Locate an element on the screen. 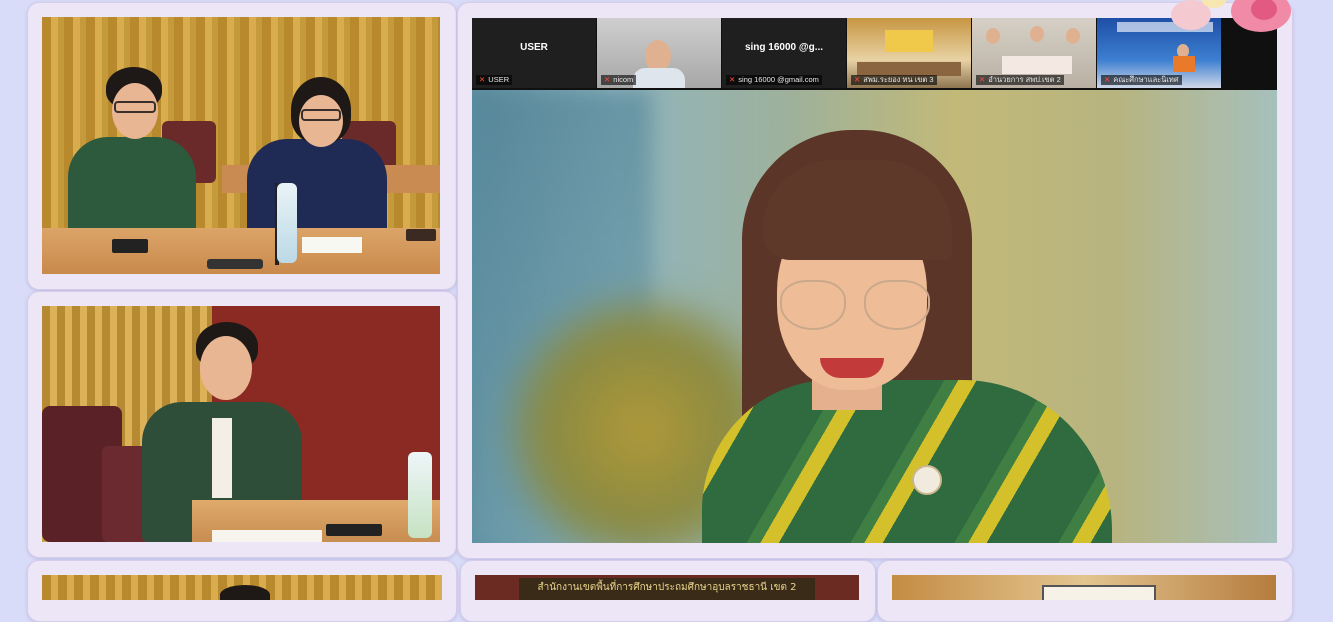  participant-label: ✕ คณะศึกษาและนิเทศ is located at coordinates (1141, 80).